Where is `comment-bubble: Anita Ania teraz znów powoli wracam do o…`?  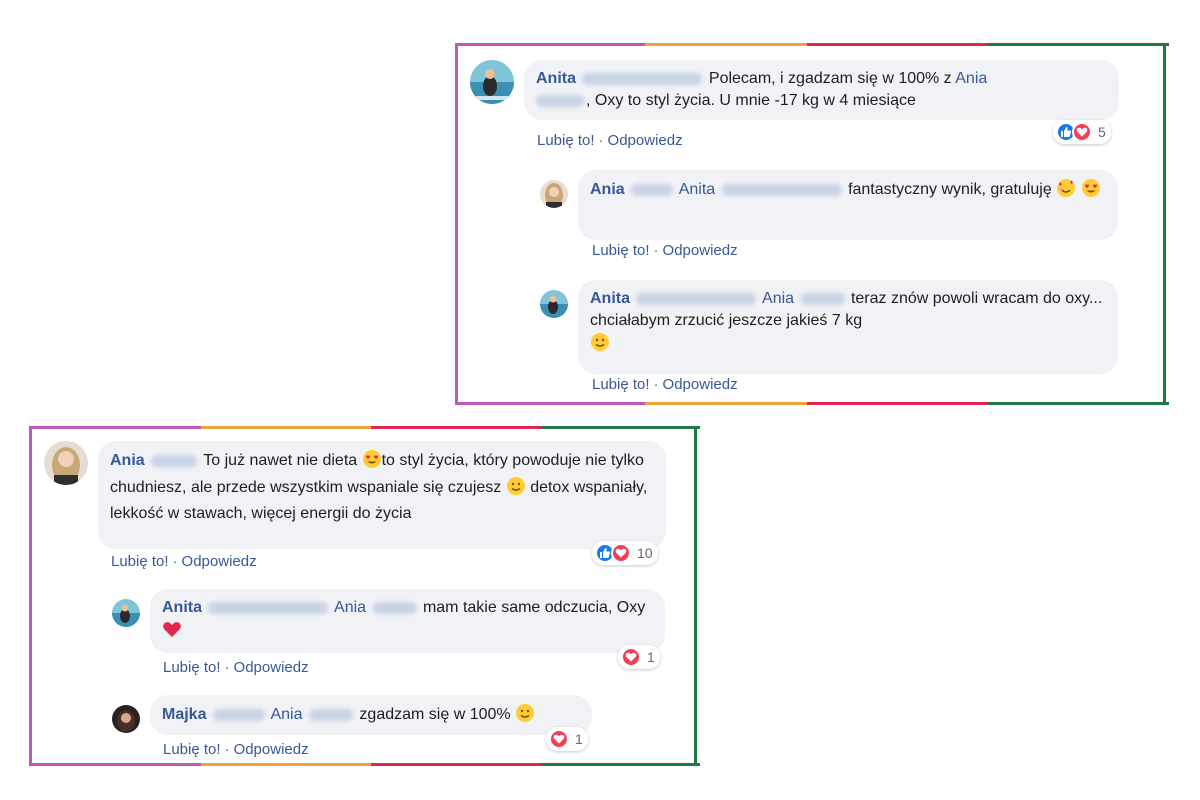 comment-bubble: Anita Ania teraz znów powoli wracam do o… is located at coordinates (848, 327).